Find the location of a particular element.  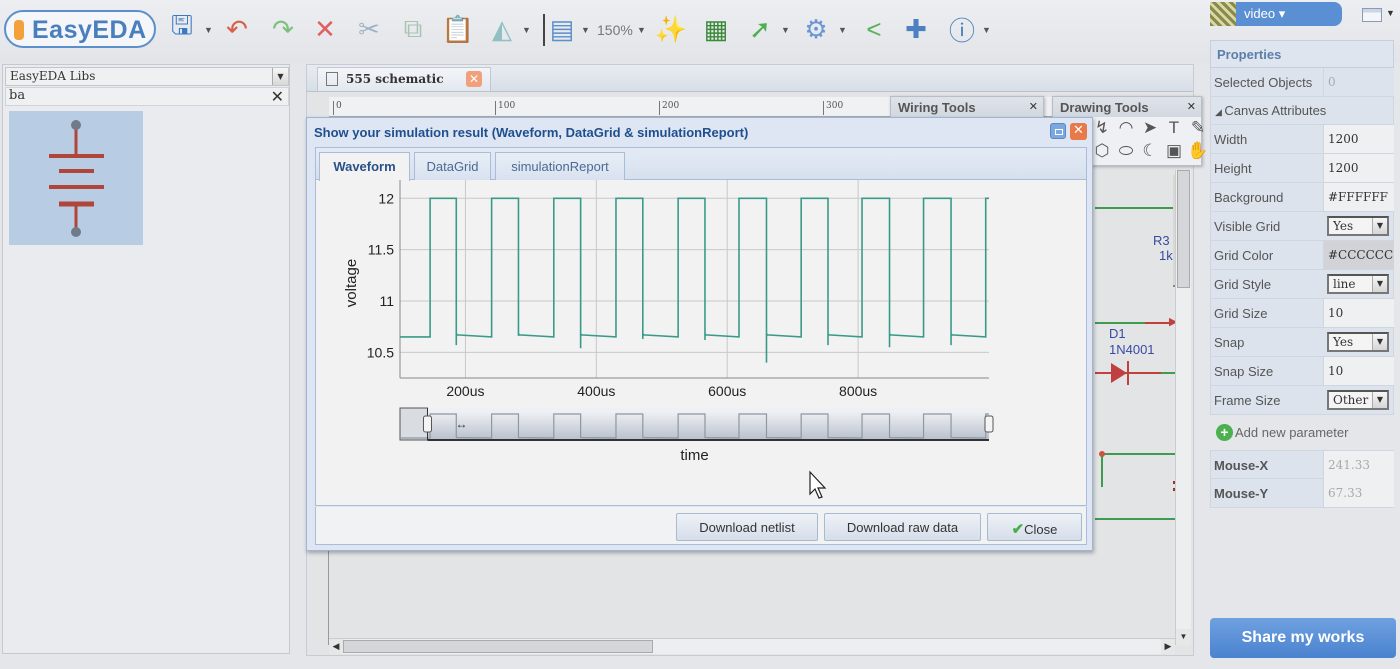

redo-icon: ↷ is located at coordinates (283, 29).